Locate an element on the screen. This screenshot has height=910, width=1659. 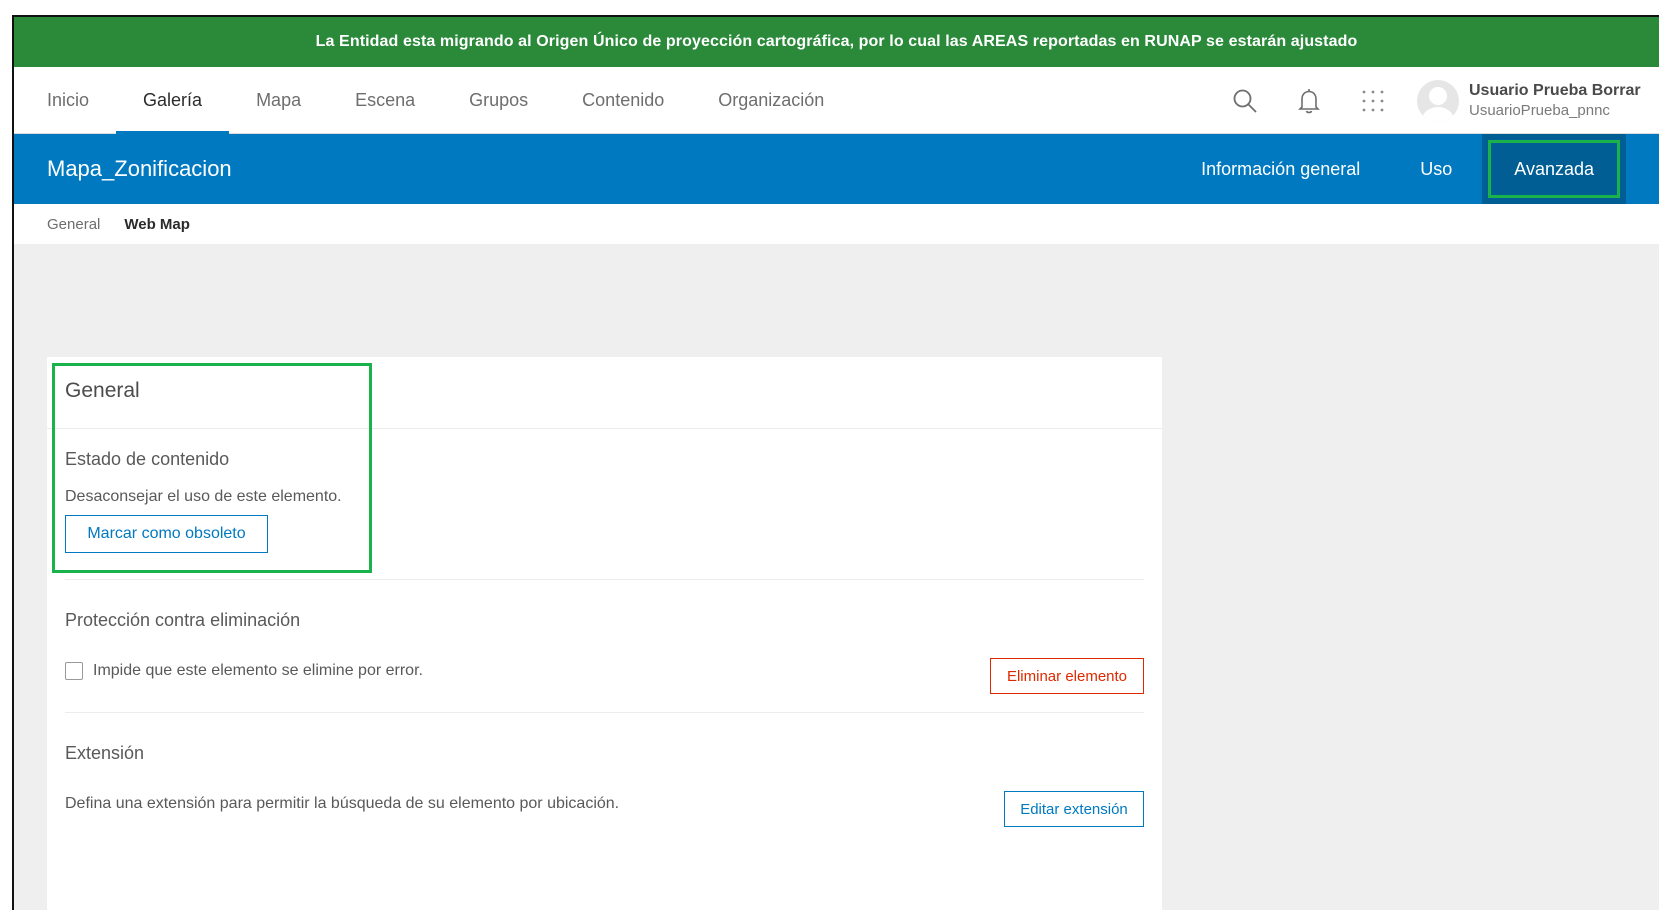
item-title: Mapa_Zonificacion is located at coordinates (139, 168).